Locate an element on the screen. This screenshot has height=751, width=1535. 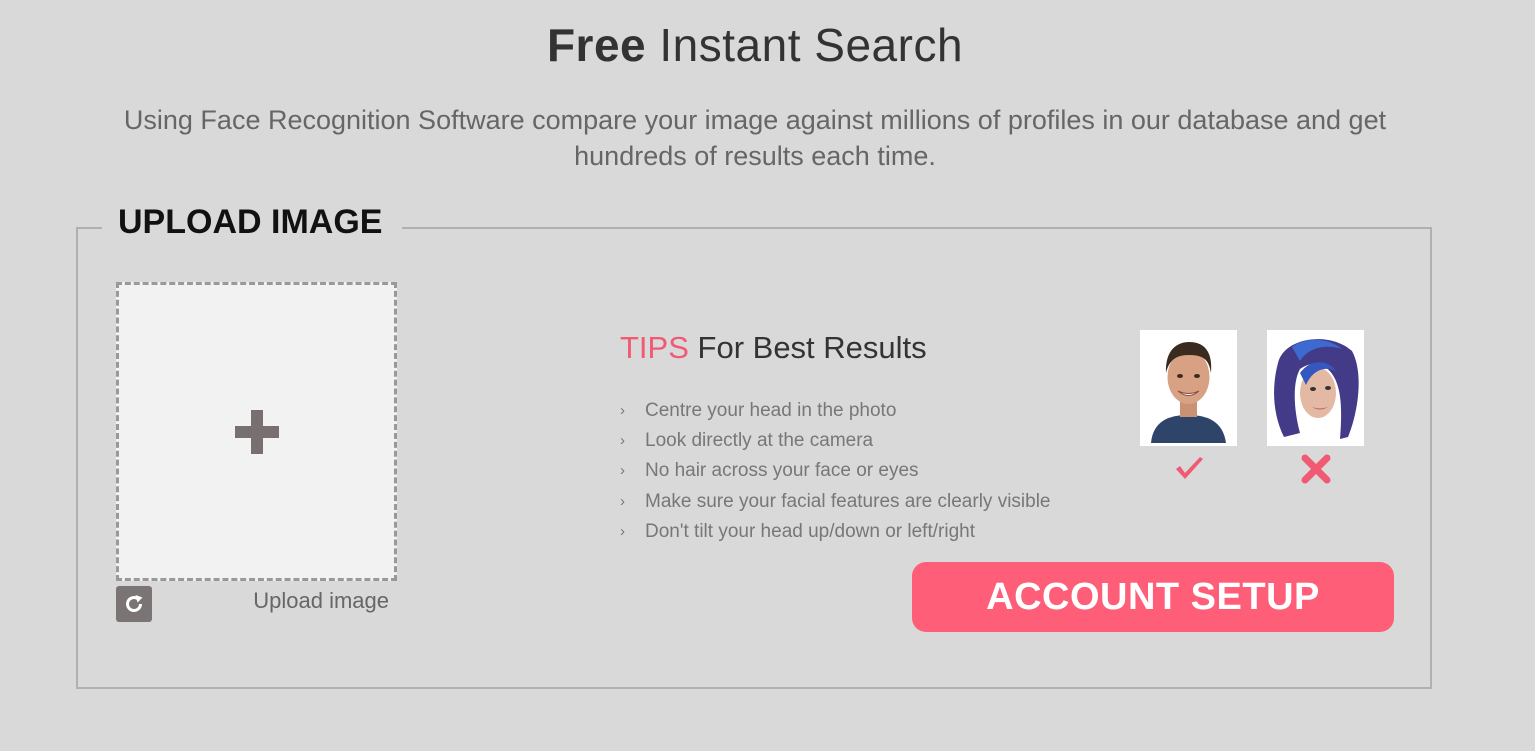
tip-item: › No hair across your face or eyes is located at coordinates (835, 471).